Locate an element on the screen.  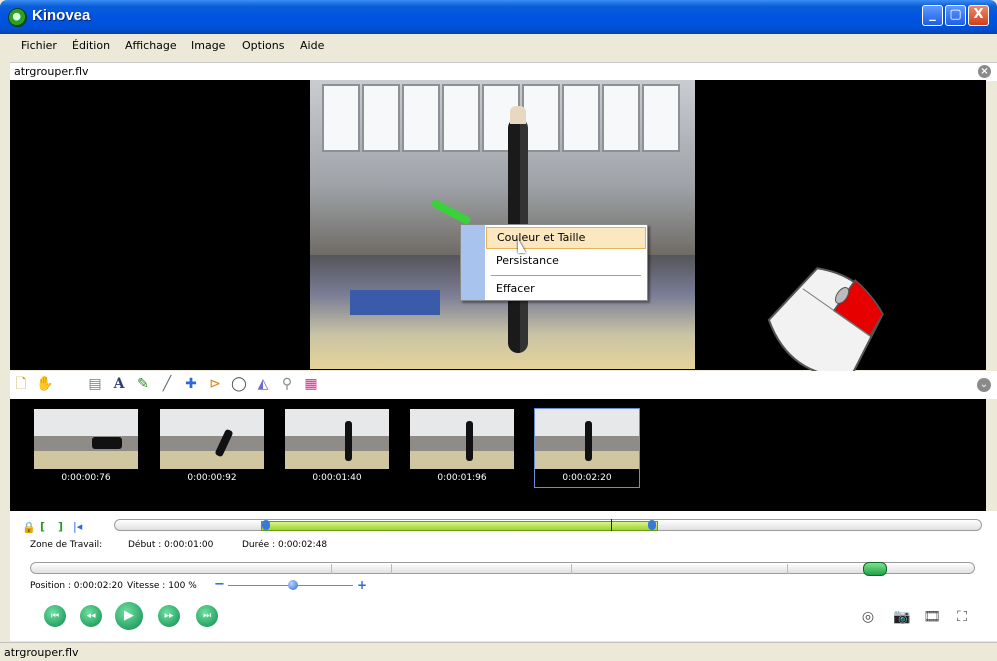
working-zone-label: Zone de Travail: is located at coordinates (66, 545).